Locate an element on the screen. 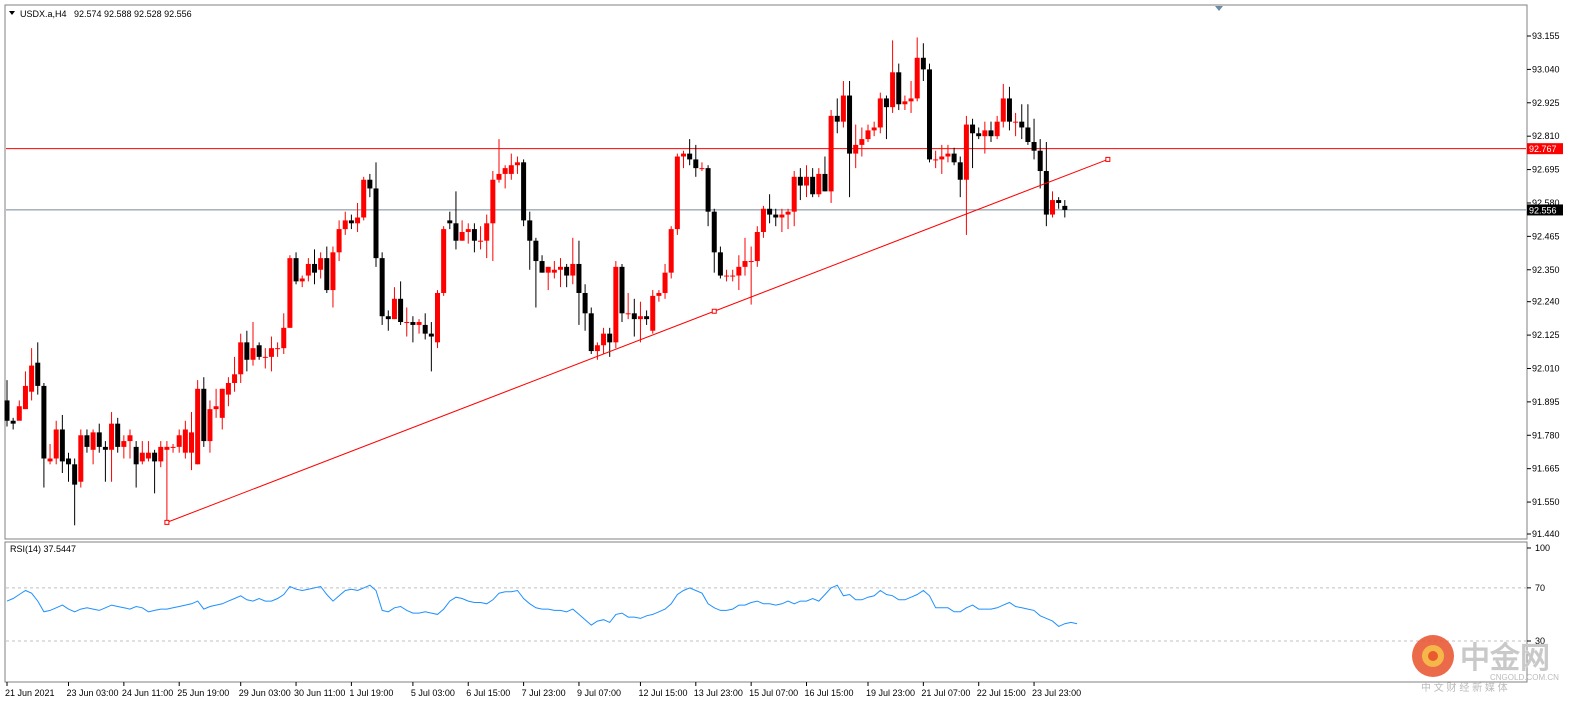 This screenshot has width=1585, height=714. x-tick-label: 6 Jul 15:00 is located at coordinates (488, 693).